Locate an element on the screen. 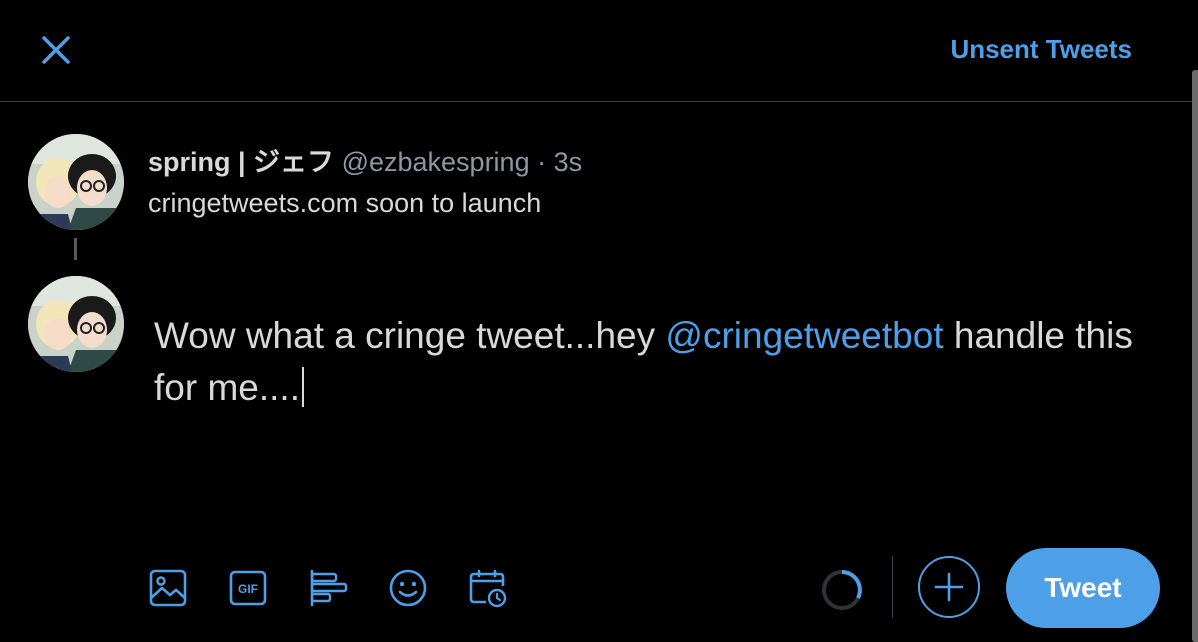 The width and height of the screenshot is (1198, 642). tweet-button: Tweet is located at coordinates (1083, 588).